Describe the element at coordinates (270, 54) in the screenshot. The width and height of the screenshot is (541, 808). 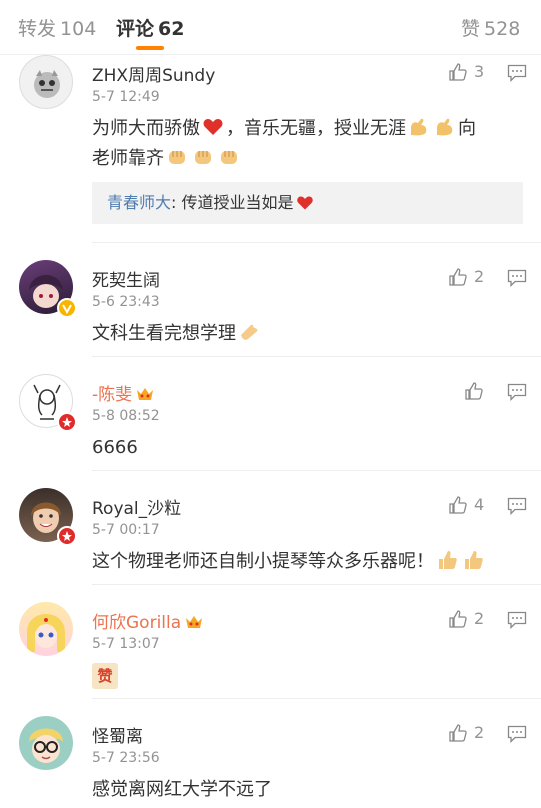
I see `tabs-divider` at that location.